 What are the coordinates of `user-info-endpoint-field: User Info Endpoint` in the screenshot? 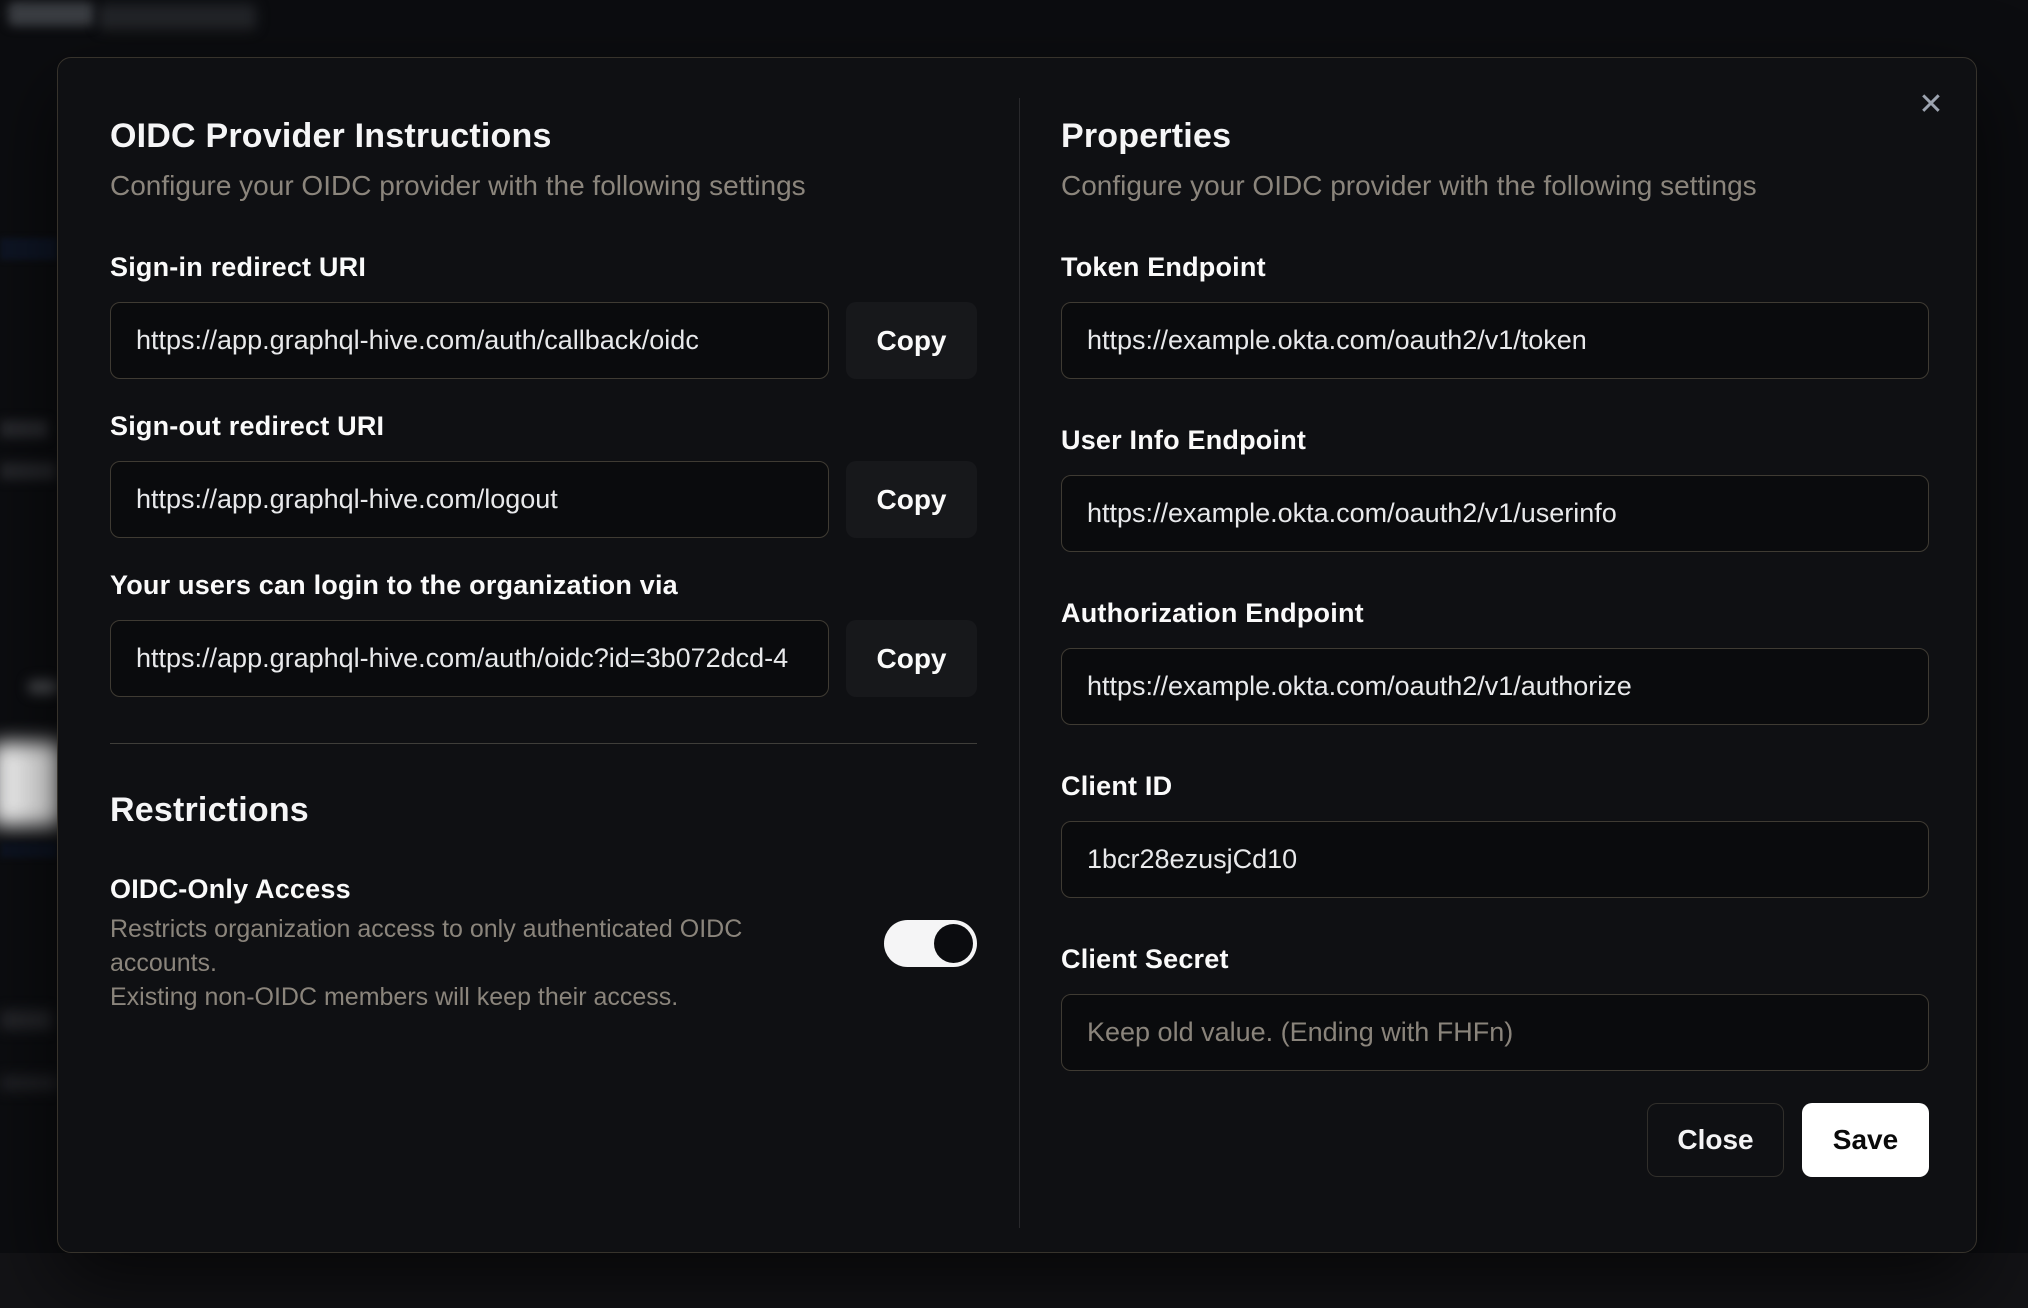 It's located at (1495, 487).